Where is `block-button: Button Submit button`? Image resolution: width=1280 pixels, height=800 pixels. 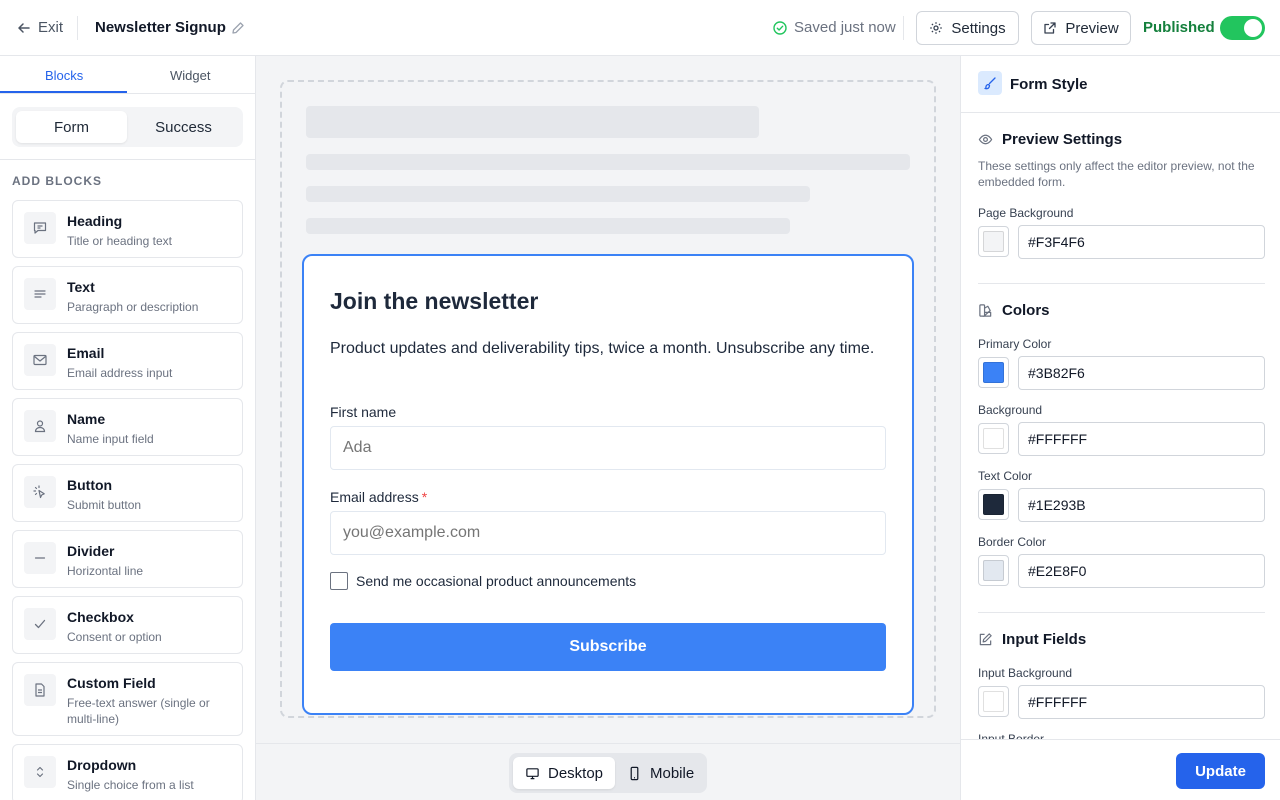 block-button: Button Submit button is located at coordinates (127, 493).